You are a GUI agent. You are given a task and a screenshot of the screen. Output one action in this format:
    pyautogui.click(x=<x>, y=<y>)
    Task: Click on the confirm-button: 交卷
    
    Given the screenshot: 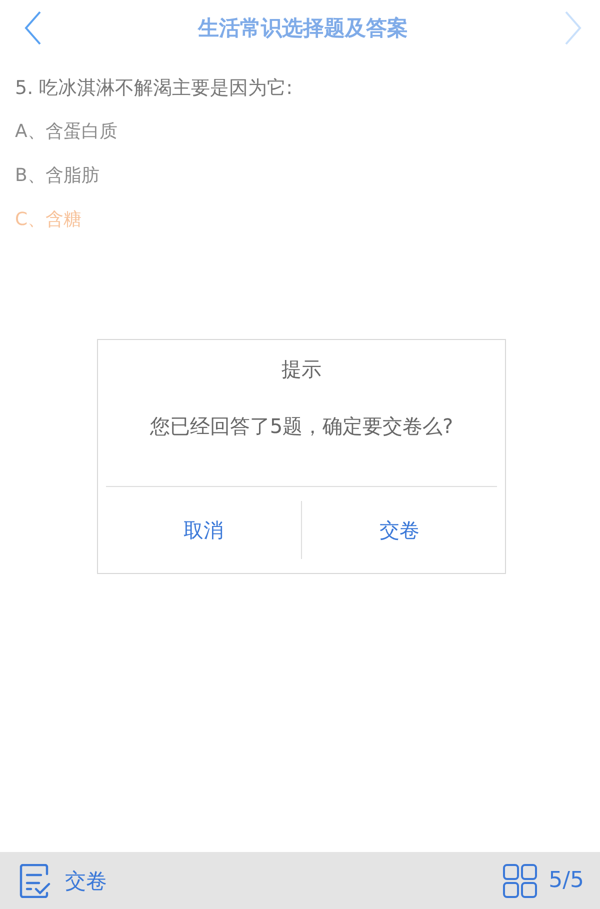 What is the action you would take?
    pyautogui.click(x=399, y=530)
    